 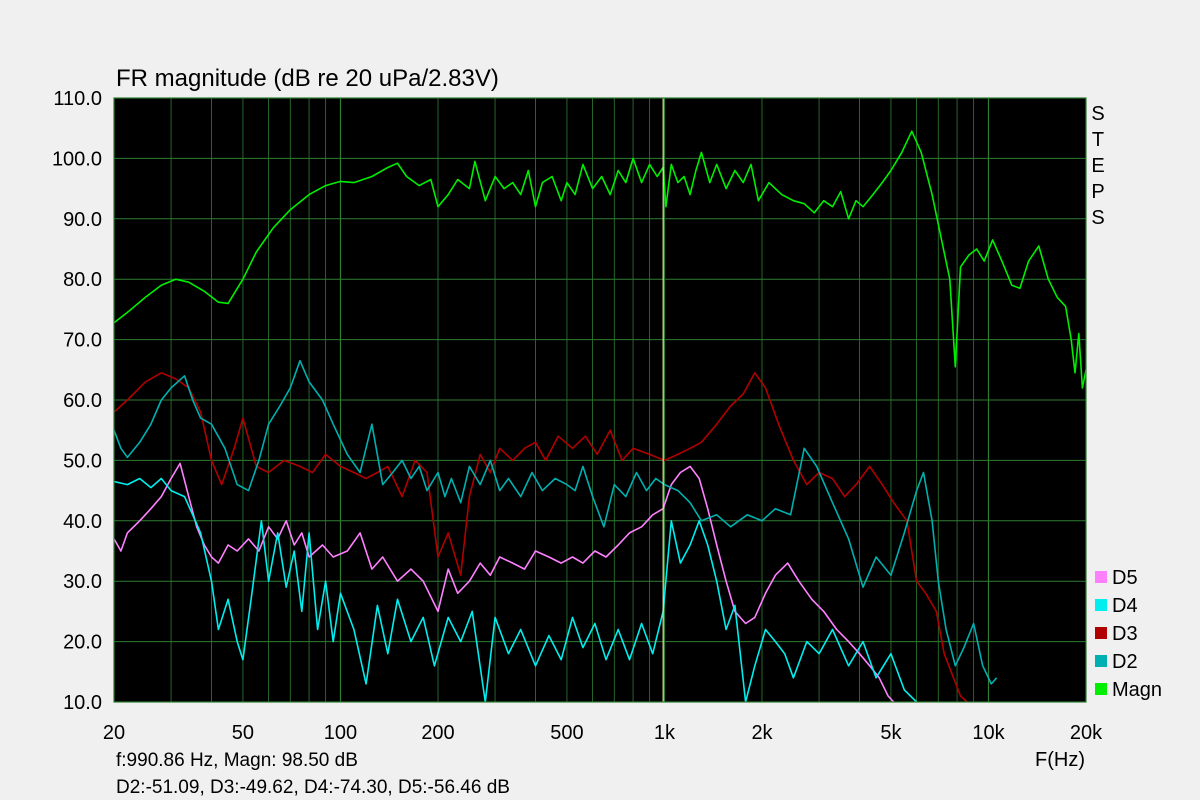 I want to click on steps-letter: E, so click(x=1097, y=166).